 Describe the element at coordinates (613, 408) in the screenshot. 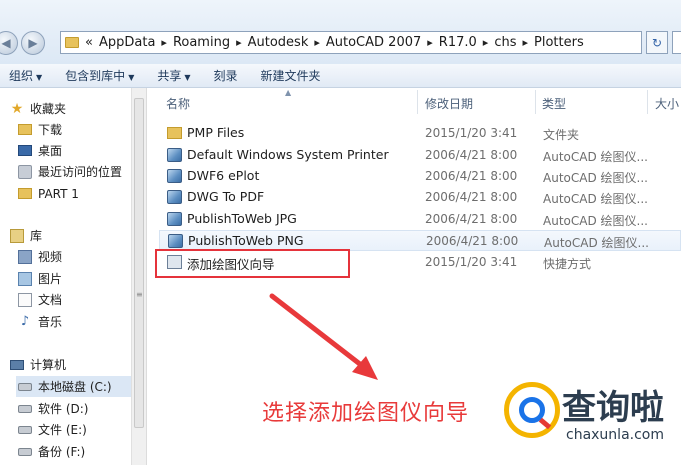

I see `watermark-brand: 查询啦` at that location.